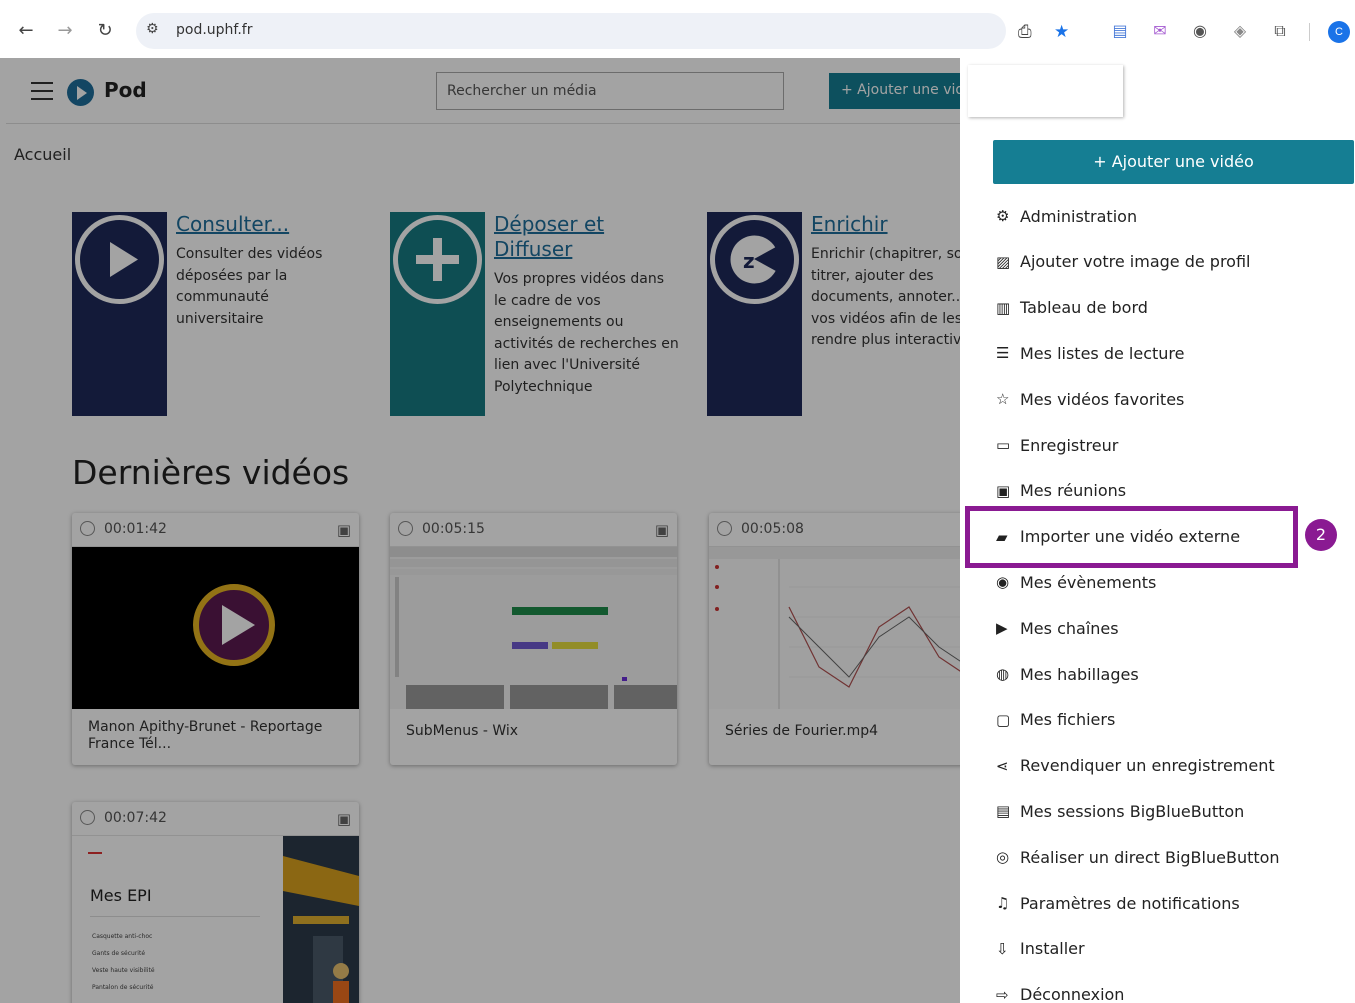  What do you see at coordinates (1102, 353) in the screenshot?
I see `menu-item-label: Mes listes de lecture` at bounding box center [1102, 353].